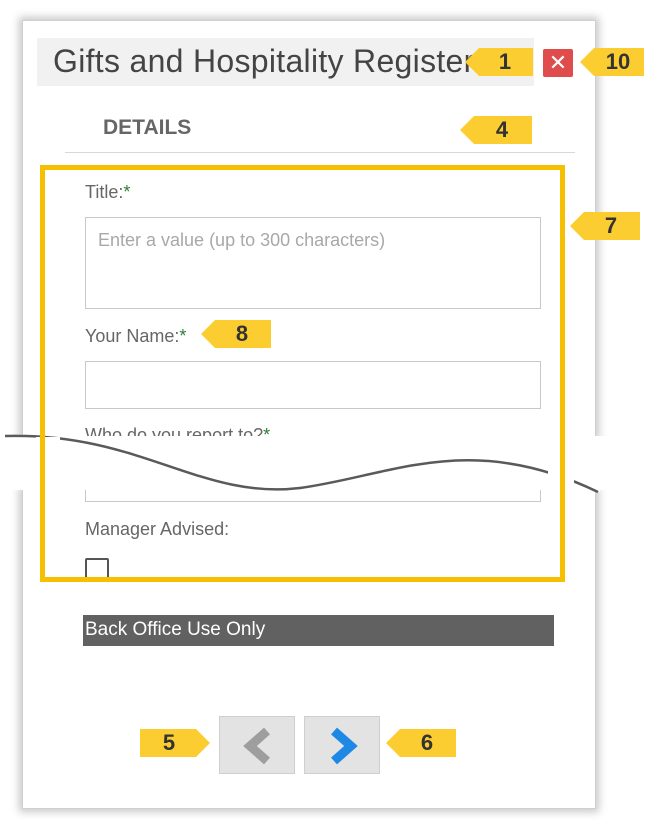 This screenshot has width=647, height=833. What do you see at coordinates (421, 743) in the screenshot?
I see `badge-6: 6` at bounding box center [421, 743].